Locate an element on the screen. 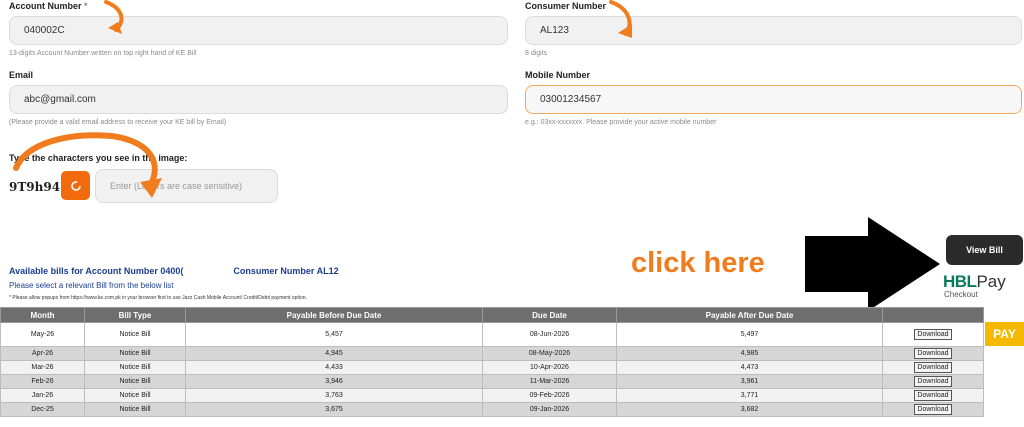 This screenshot has height=427, width=1024. col-bill-type: Bill Type is located at coordinates (135, 315).